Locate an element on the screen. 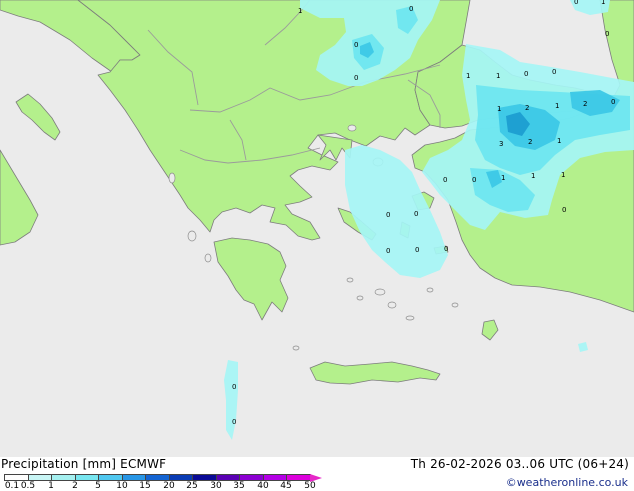 The width and height of the screenshot is (634, 491). island-thasos is located at coordinates (352, 128).